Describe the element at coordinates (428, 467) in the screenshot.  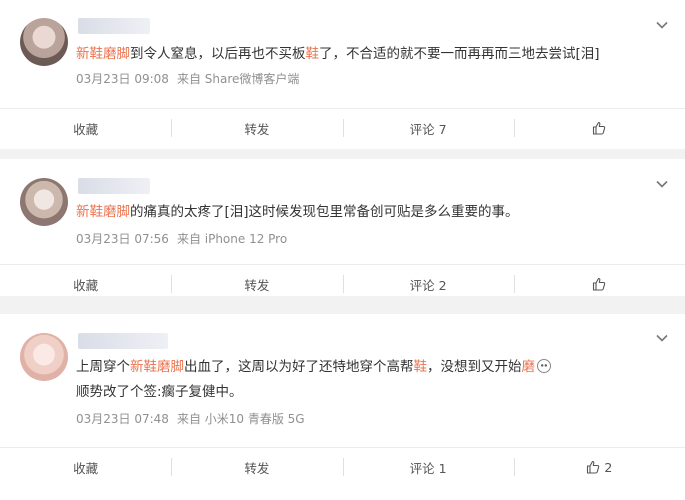
I see `comment-button: 评论 1` at that location.